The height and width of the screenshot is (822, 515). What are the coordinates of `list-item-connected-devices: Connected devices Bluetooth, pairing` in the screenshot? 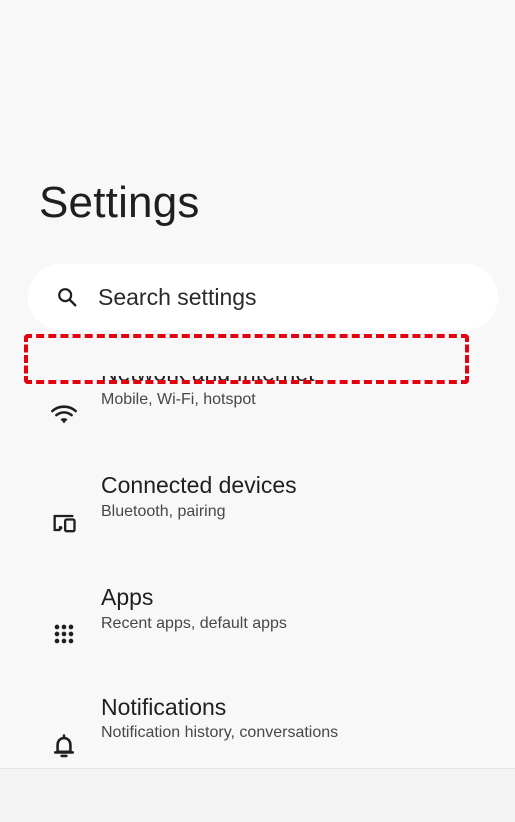 It's located at (257, 518).